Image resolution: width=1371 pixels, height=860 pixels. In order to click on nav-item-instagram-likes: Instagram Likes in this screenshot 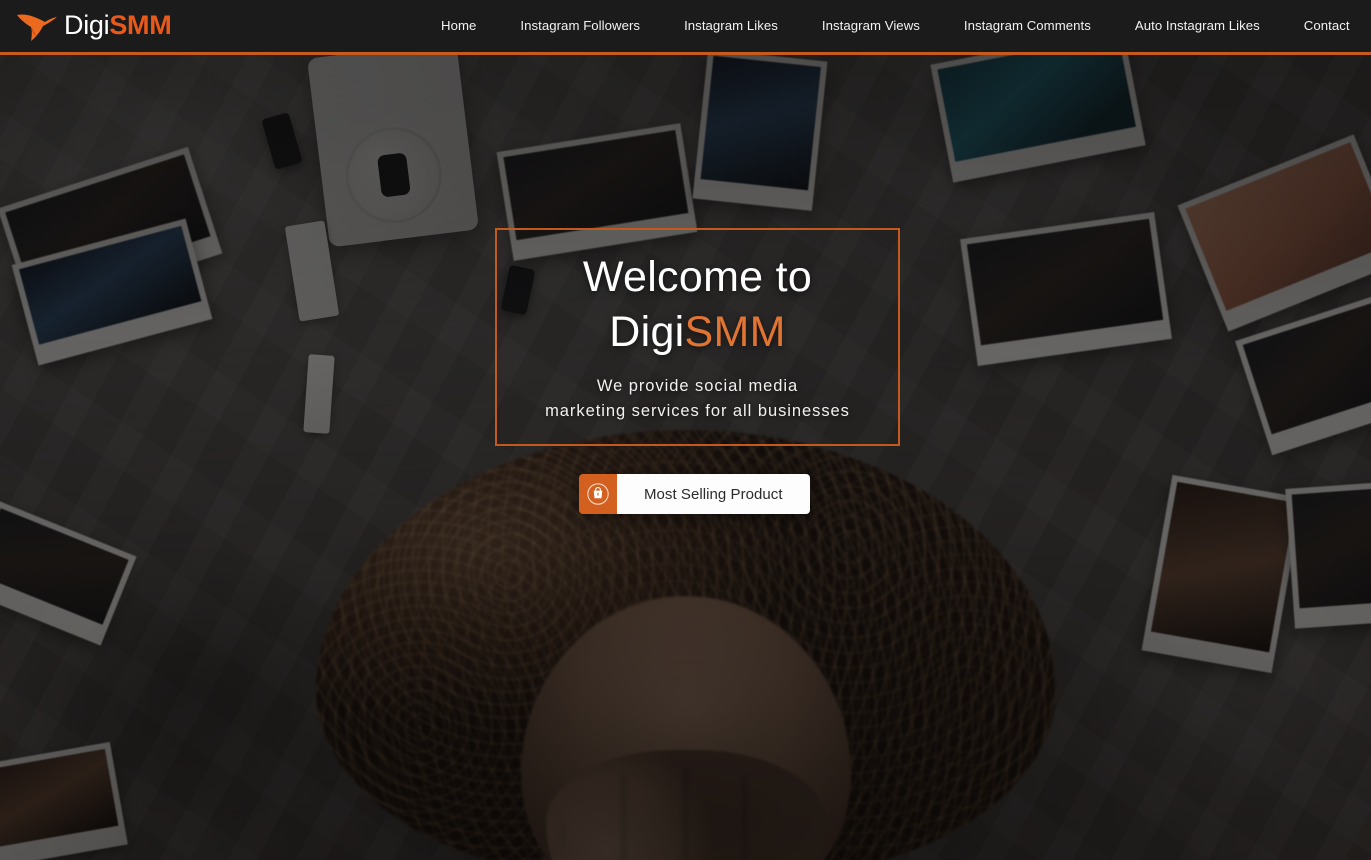, I will do `click(731, 26)`.